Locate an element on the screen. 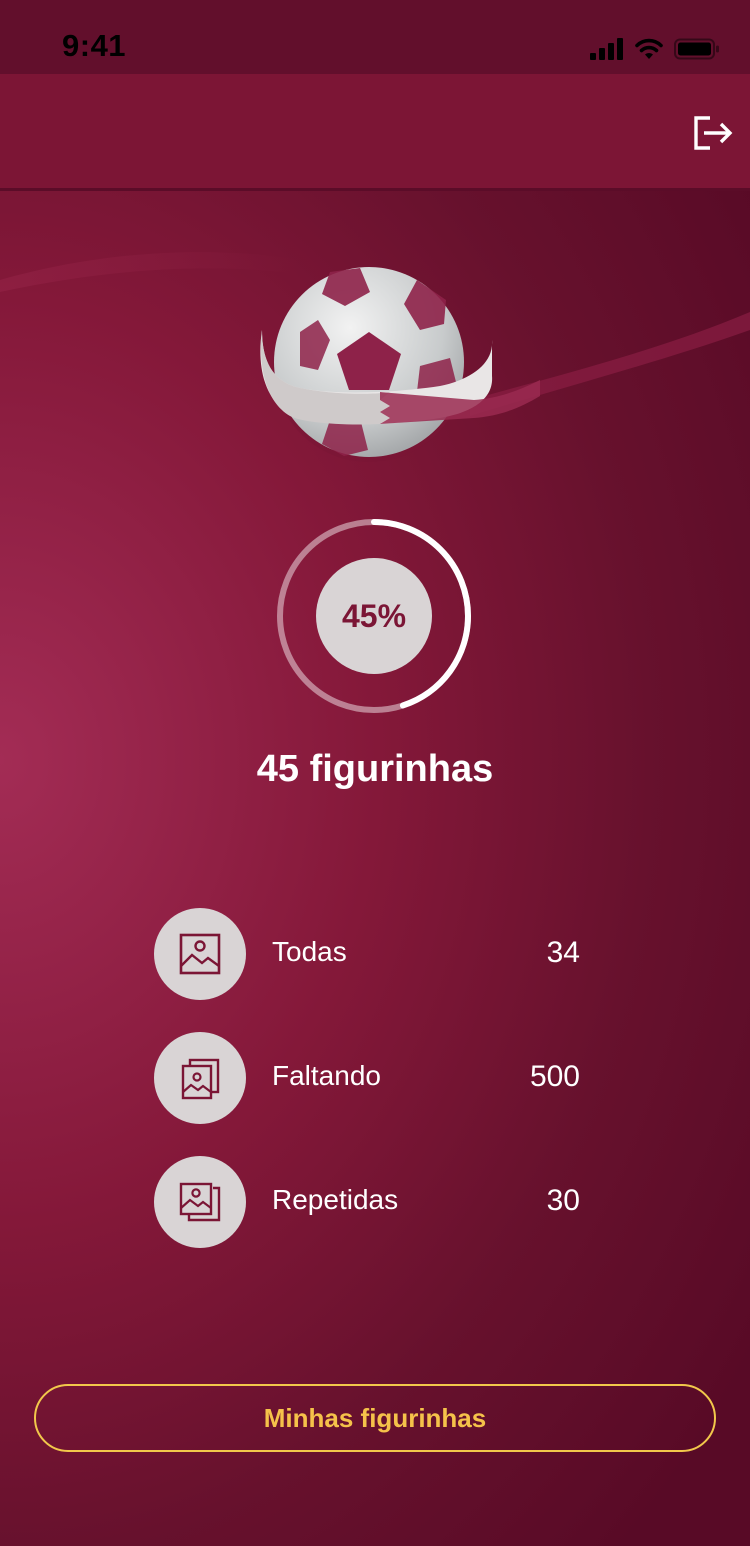  sticker-count: 45 figurinhas is located at coordinates (375, 769).